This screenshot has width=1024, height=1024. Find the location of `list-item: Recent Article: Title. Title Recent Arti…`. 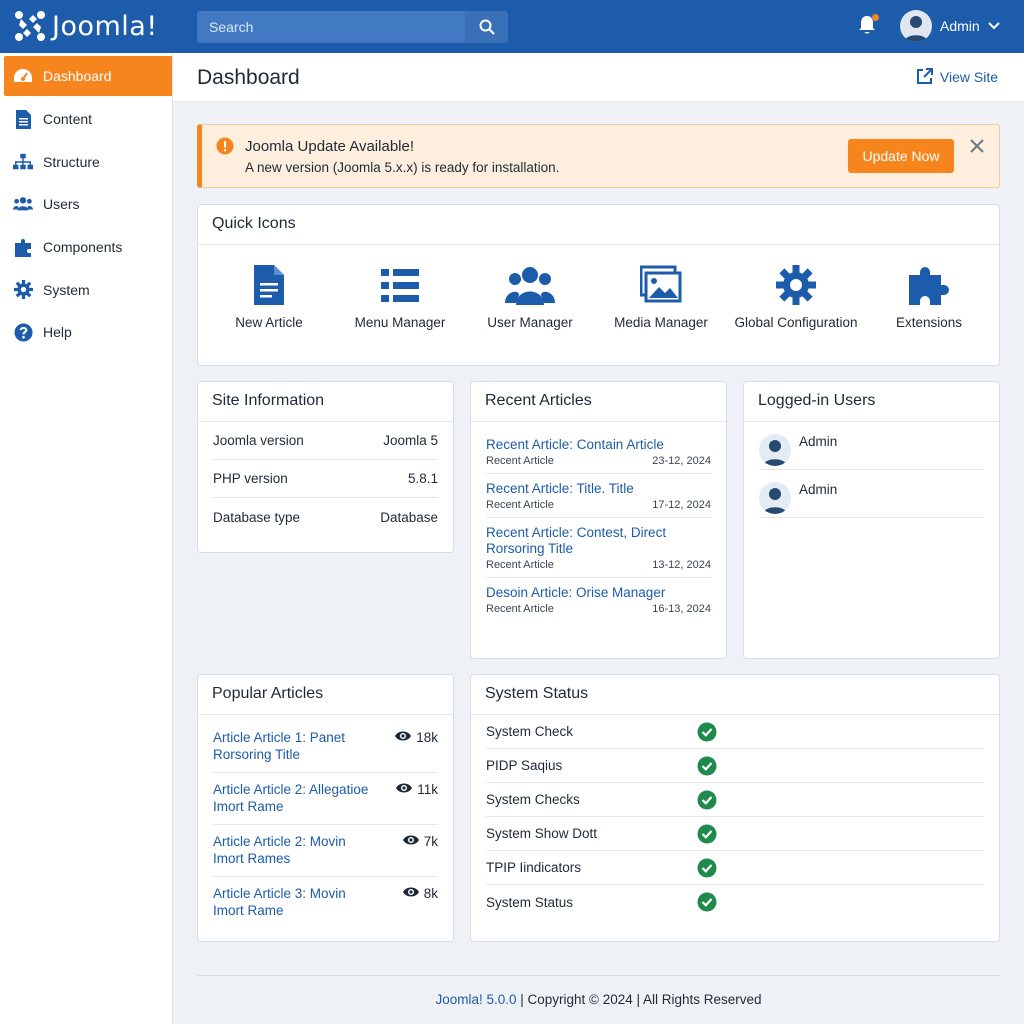

list-item: Recent Article: Title. Title Recent Arti… is located at coordinates (598, 496).